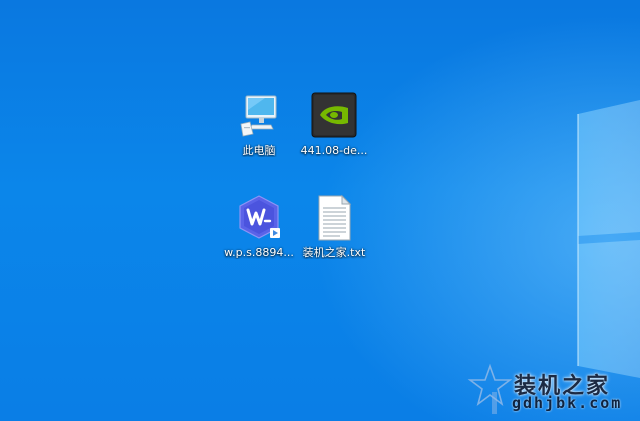 This screenshot has width=640, height=421. What do you see at coordinates (334, 116) in the screenshot?
I see `nvidia-icon` at bounding box center [334, 116].